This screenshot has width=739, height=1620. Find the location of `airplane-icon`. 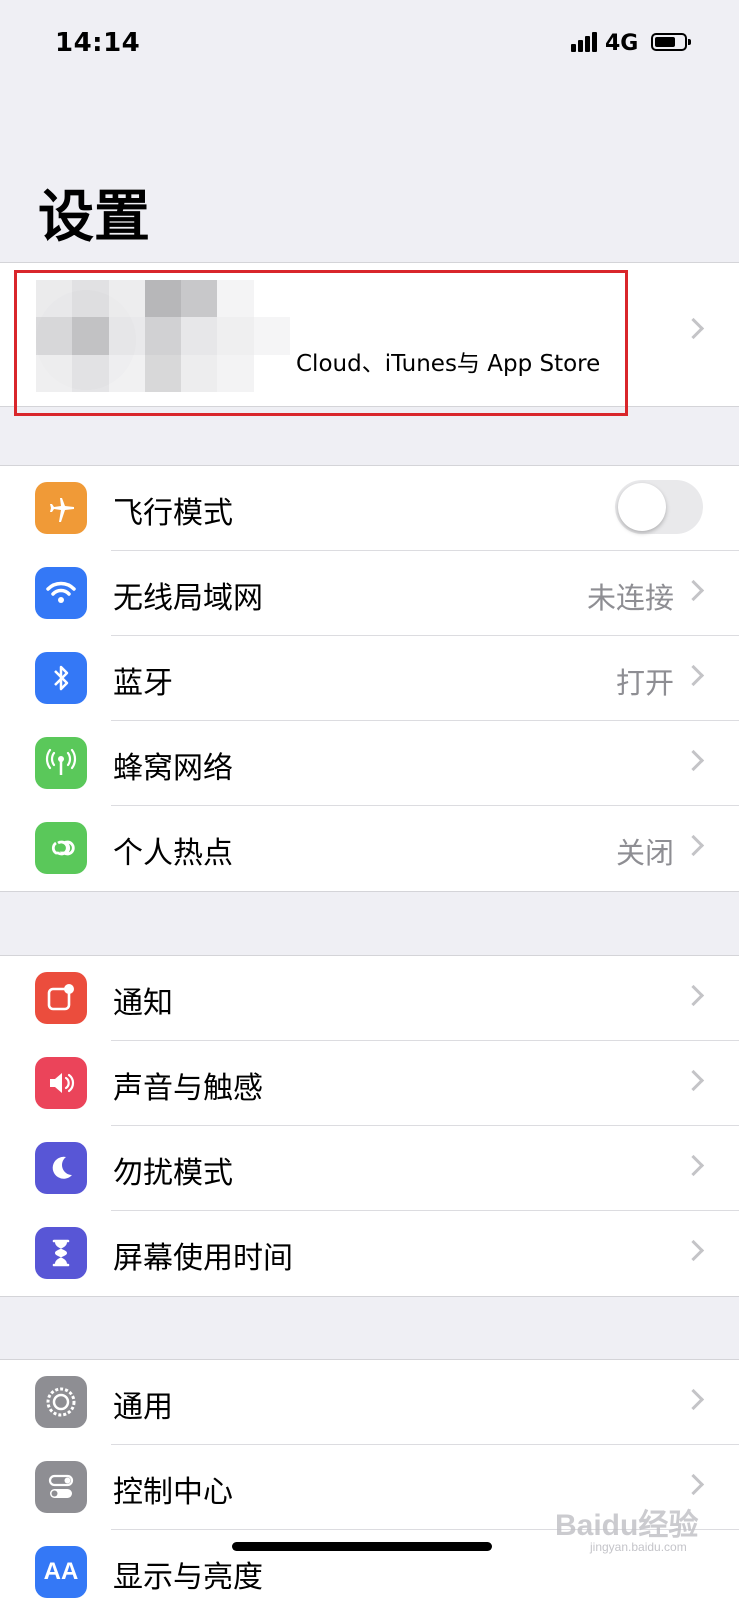

airplane-icon is located at coordinates (61, 508).